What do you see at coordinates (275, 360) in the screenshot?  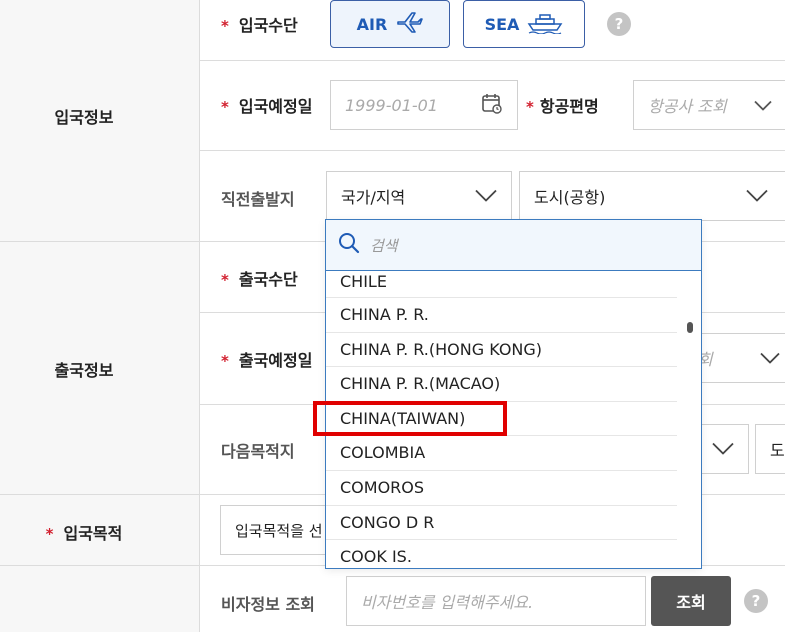 I see `departure-date-text: 출국예정일` at bounding box center [275, 360].